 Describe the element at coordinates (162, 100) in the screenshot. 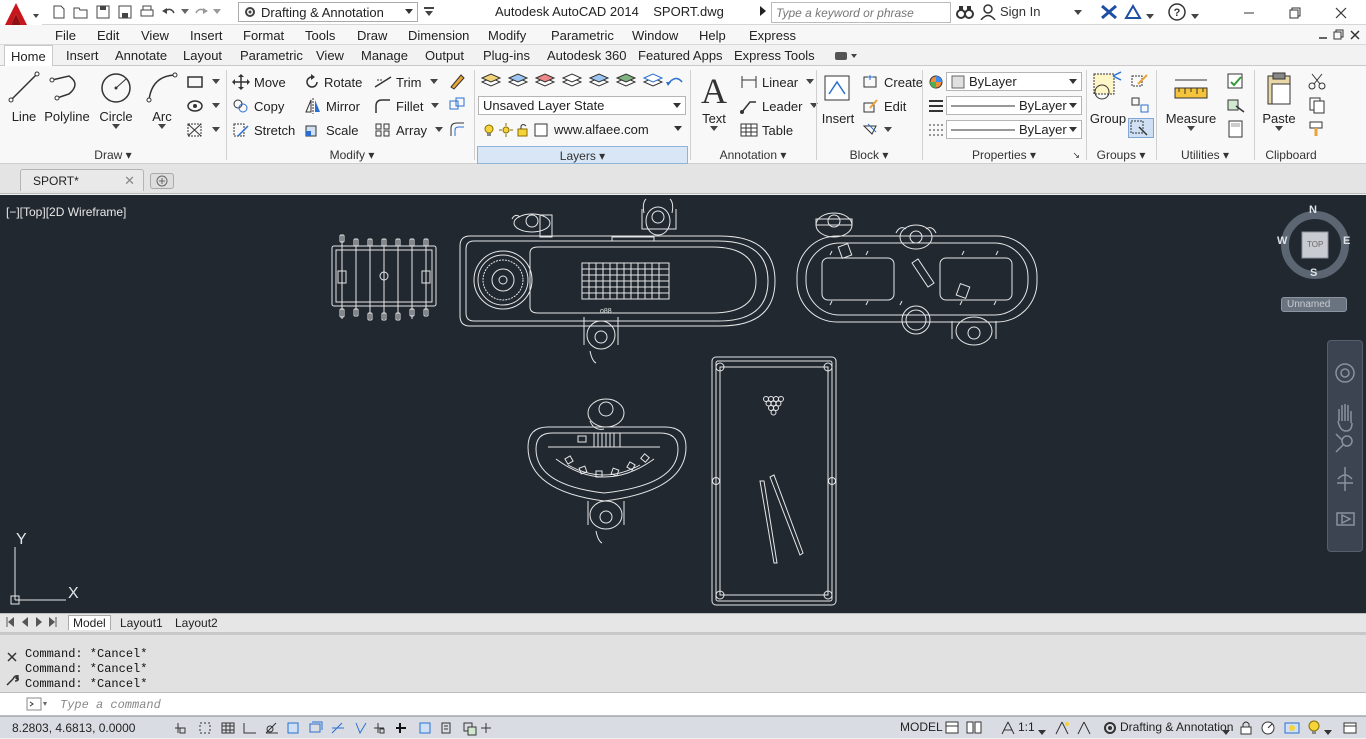

I see `arc-button: Arc` at that location.